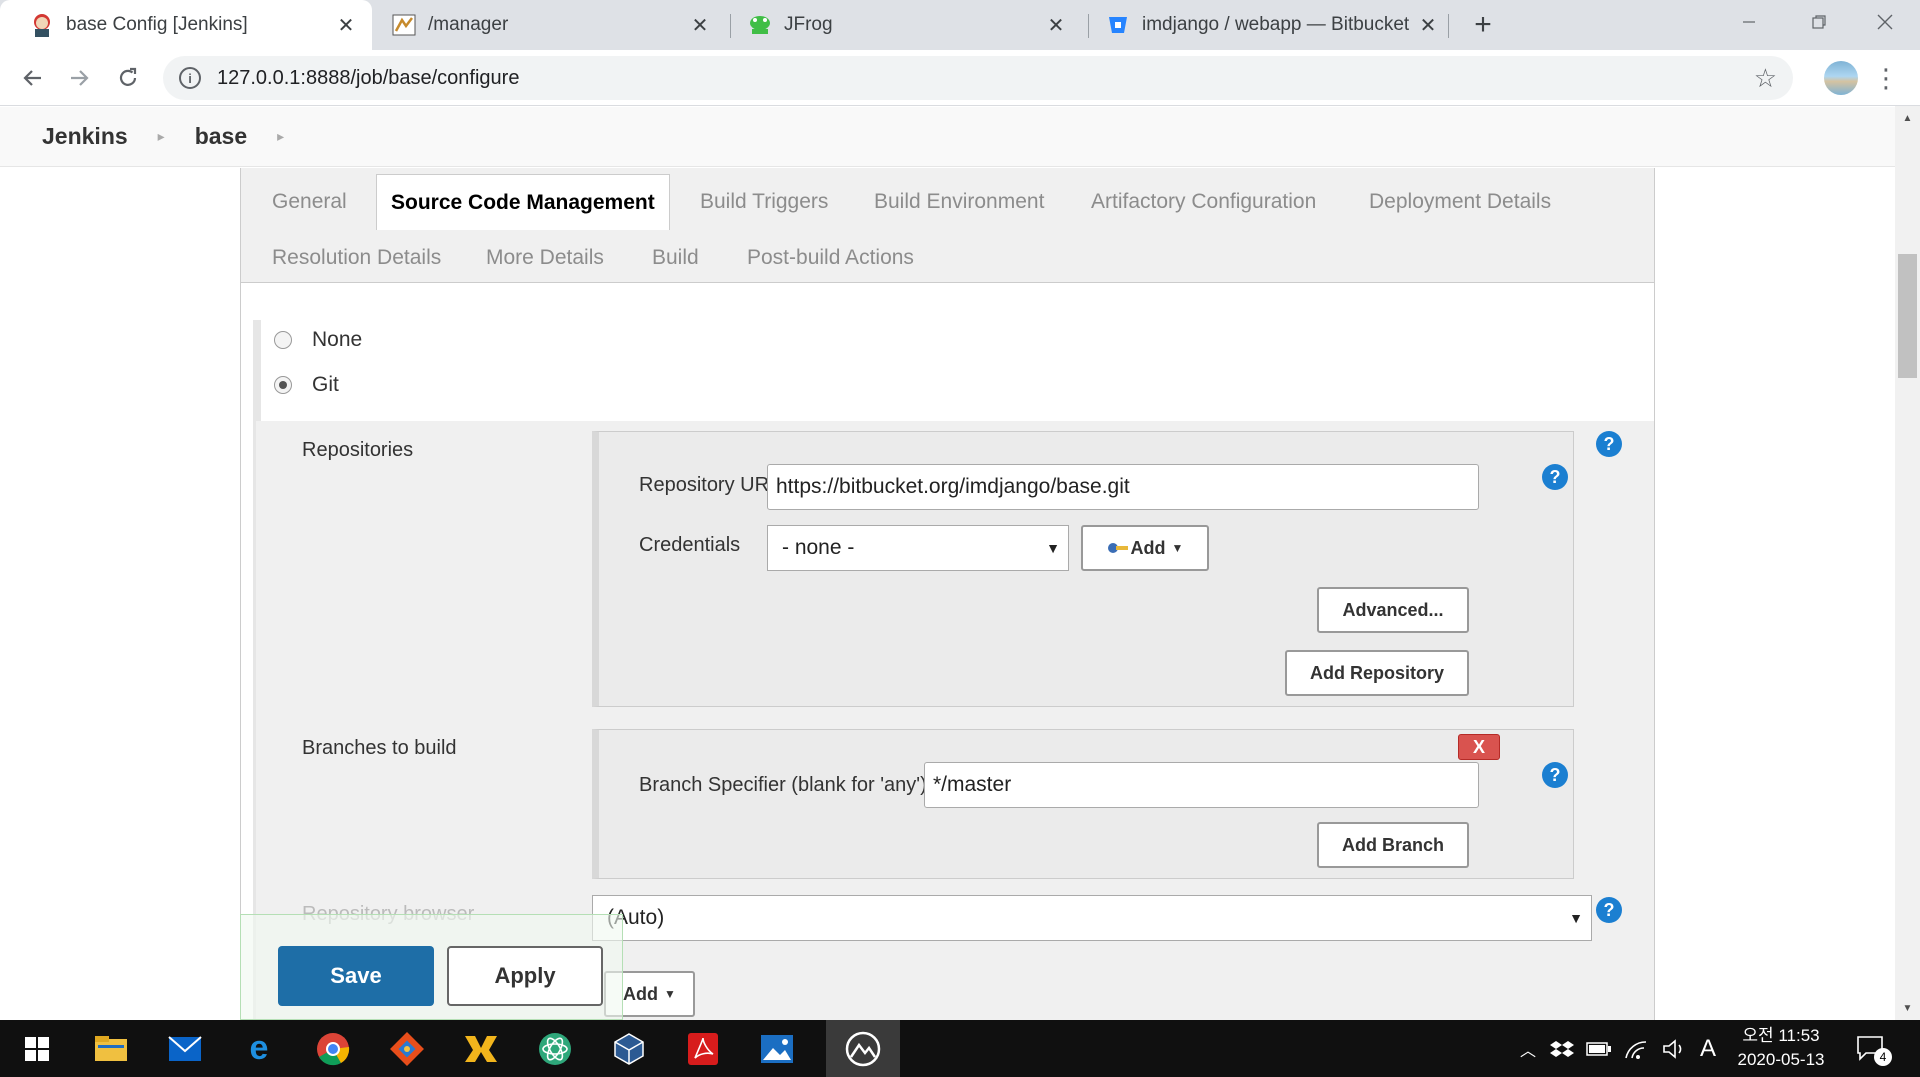 Image resolution: width=1920 pixels, height=1077 pixels. I want to click on key-icon, so click(1117, 548).